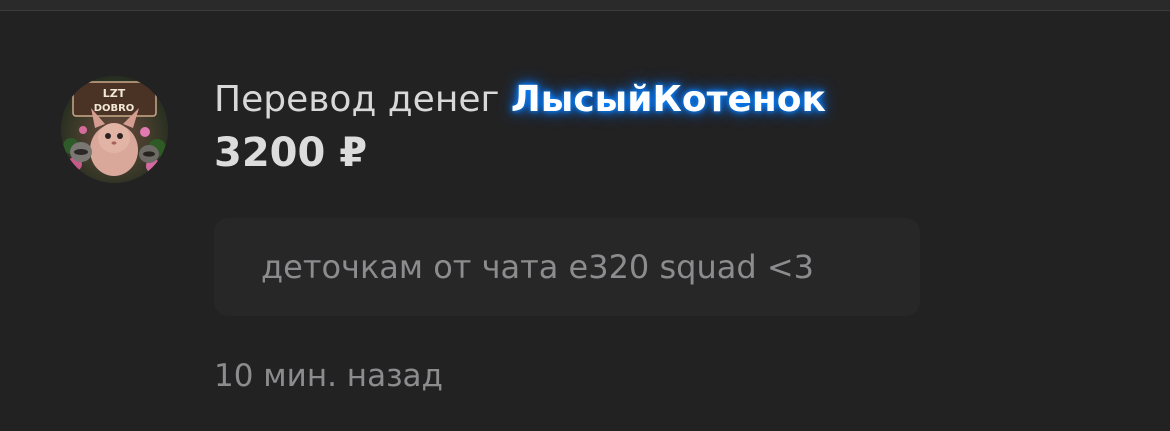  Describe the element at coordinates (114, 93) in the screenshot. I see `avatar-text-line1: LZT` at that location.